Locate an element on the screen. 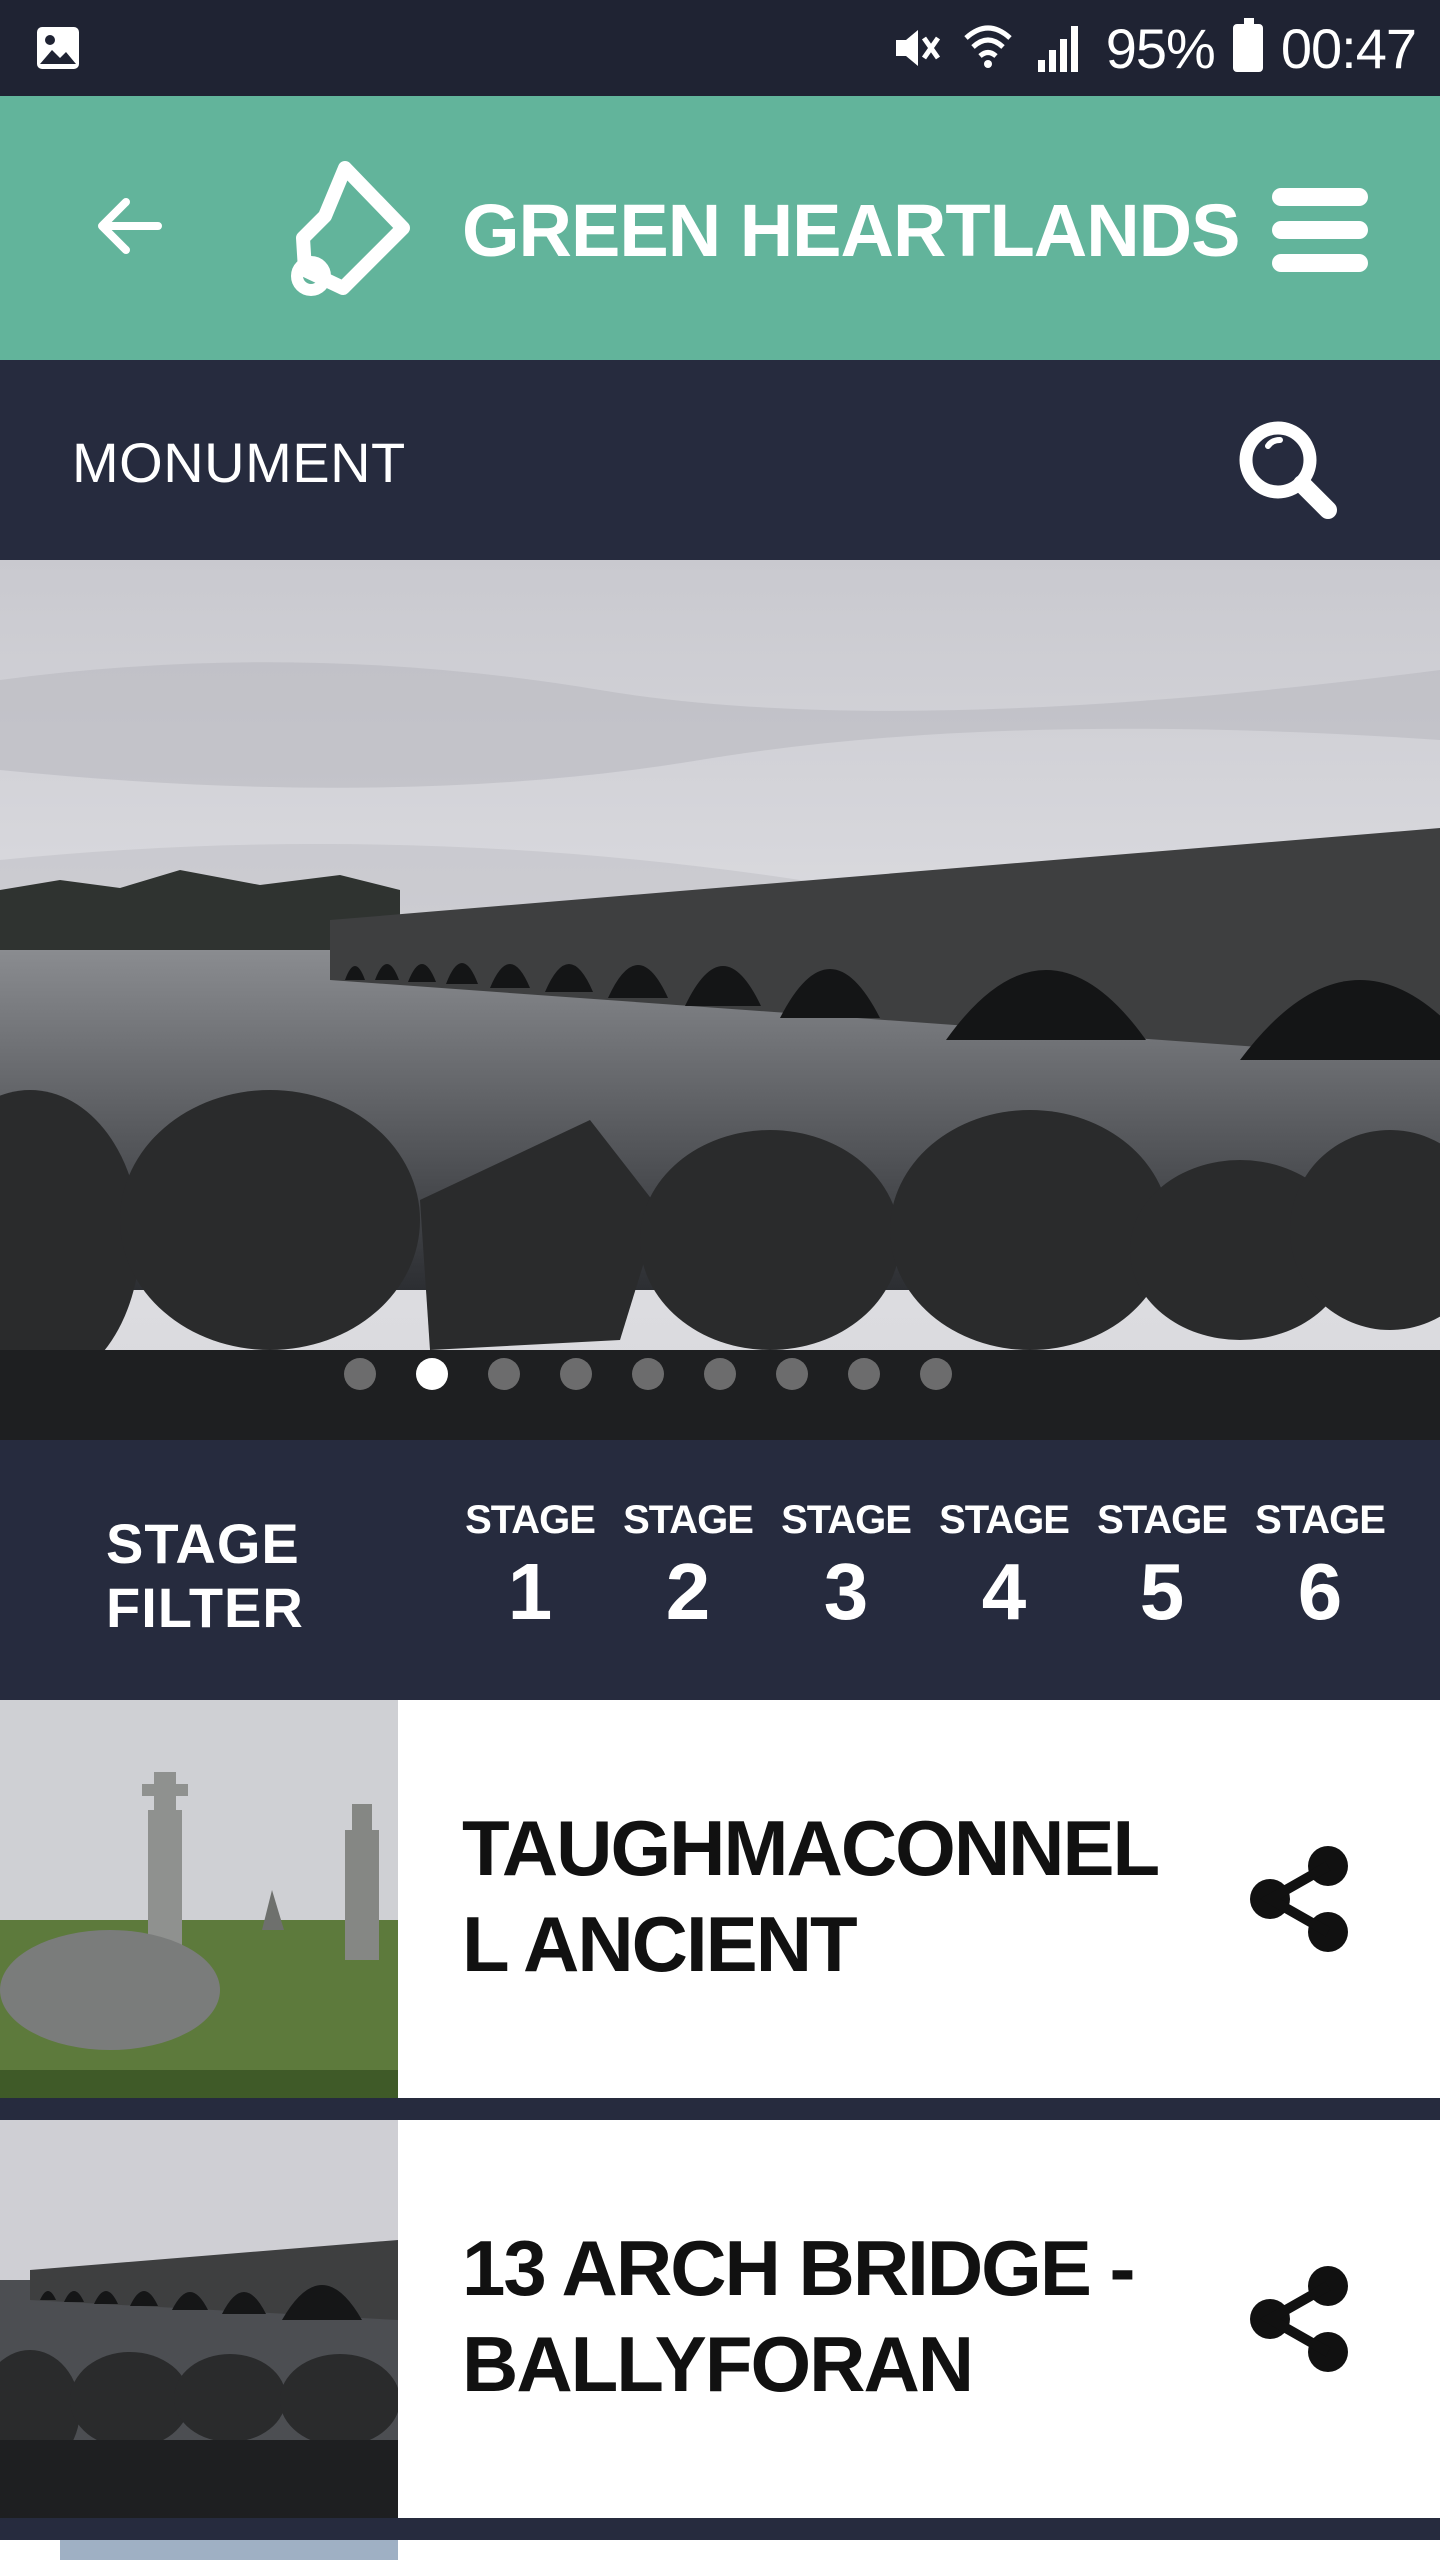 Image resolution: width=1440 pixels, height=2560 pixels. arrow-left-icon is located at coordinates (130, 226).